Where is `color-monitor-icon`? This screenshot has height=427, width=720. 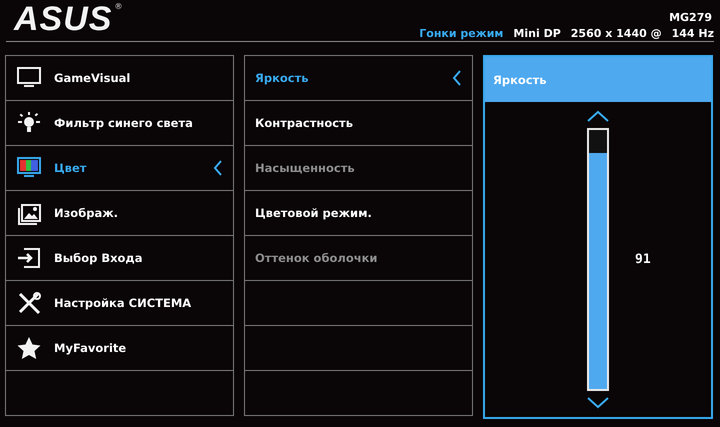
color-monitor-icon is located at coordinates (29, 168).